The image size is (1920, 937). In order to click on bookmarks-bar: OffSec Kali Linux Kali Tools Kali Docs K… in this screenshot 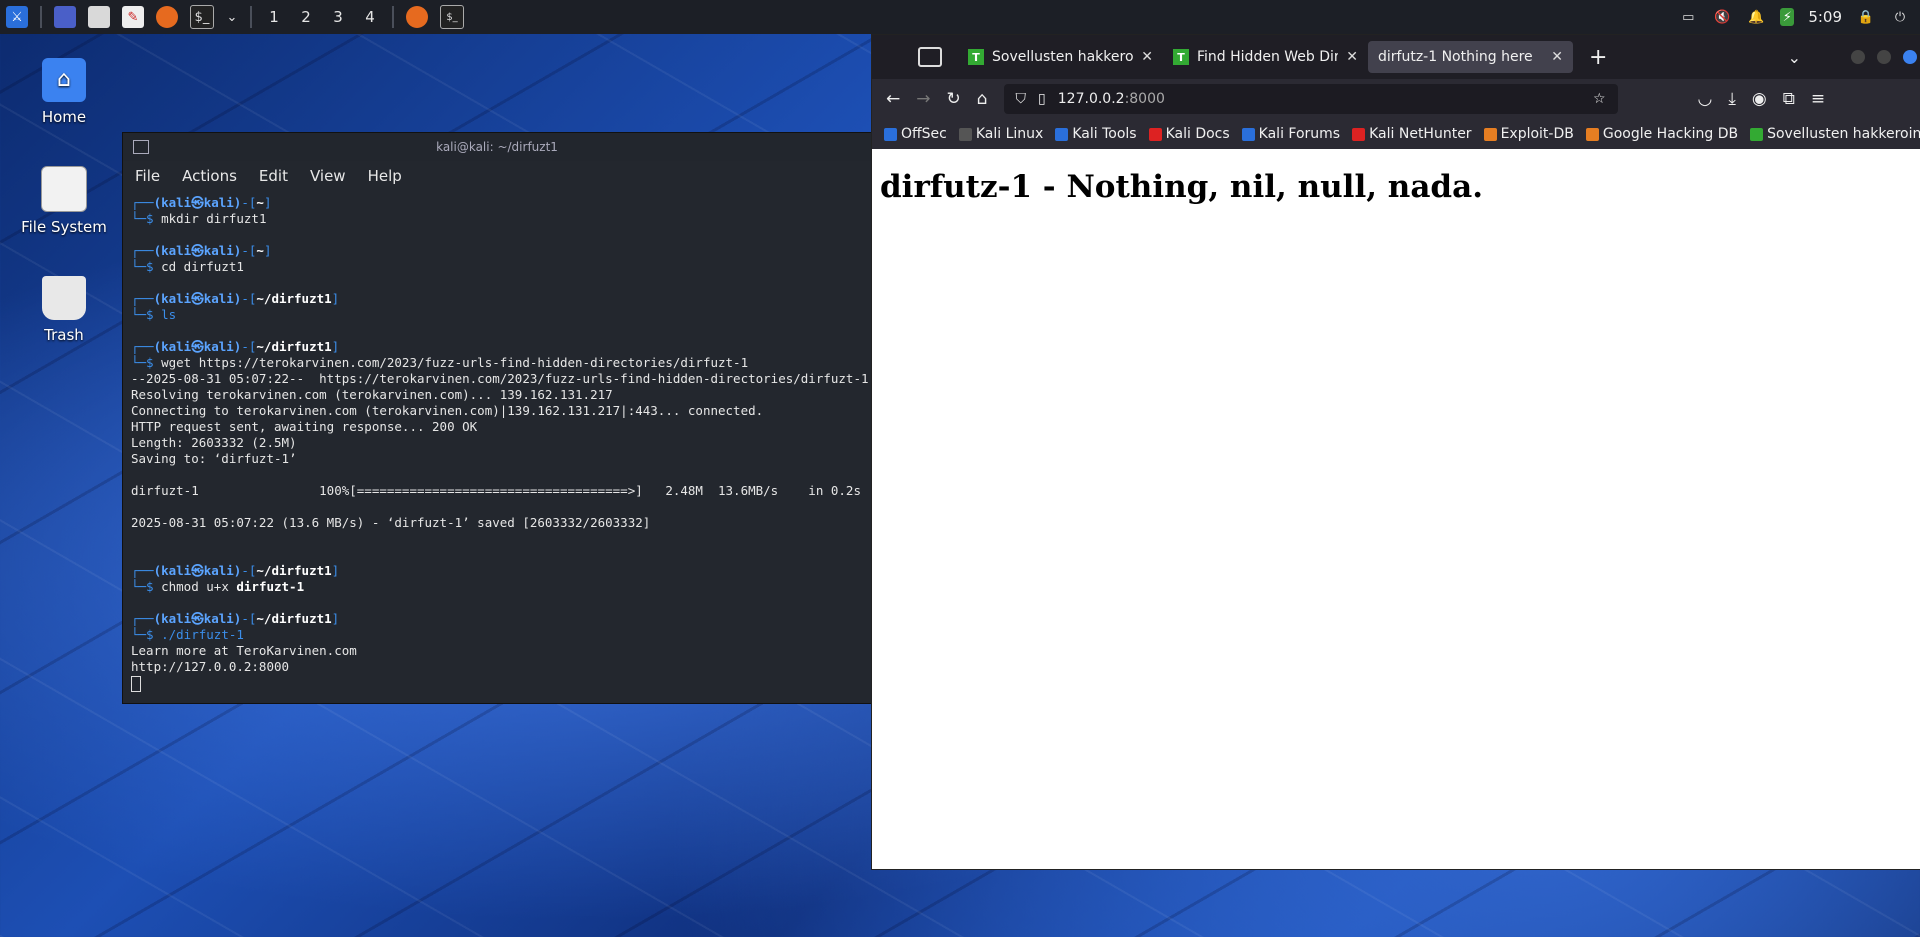, I will do `click(1396, 134)`.